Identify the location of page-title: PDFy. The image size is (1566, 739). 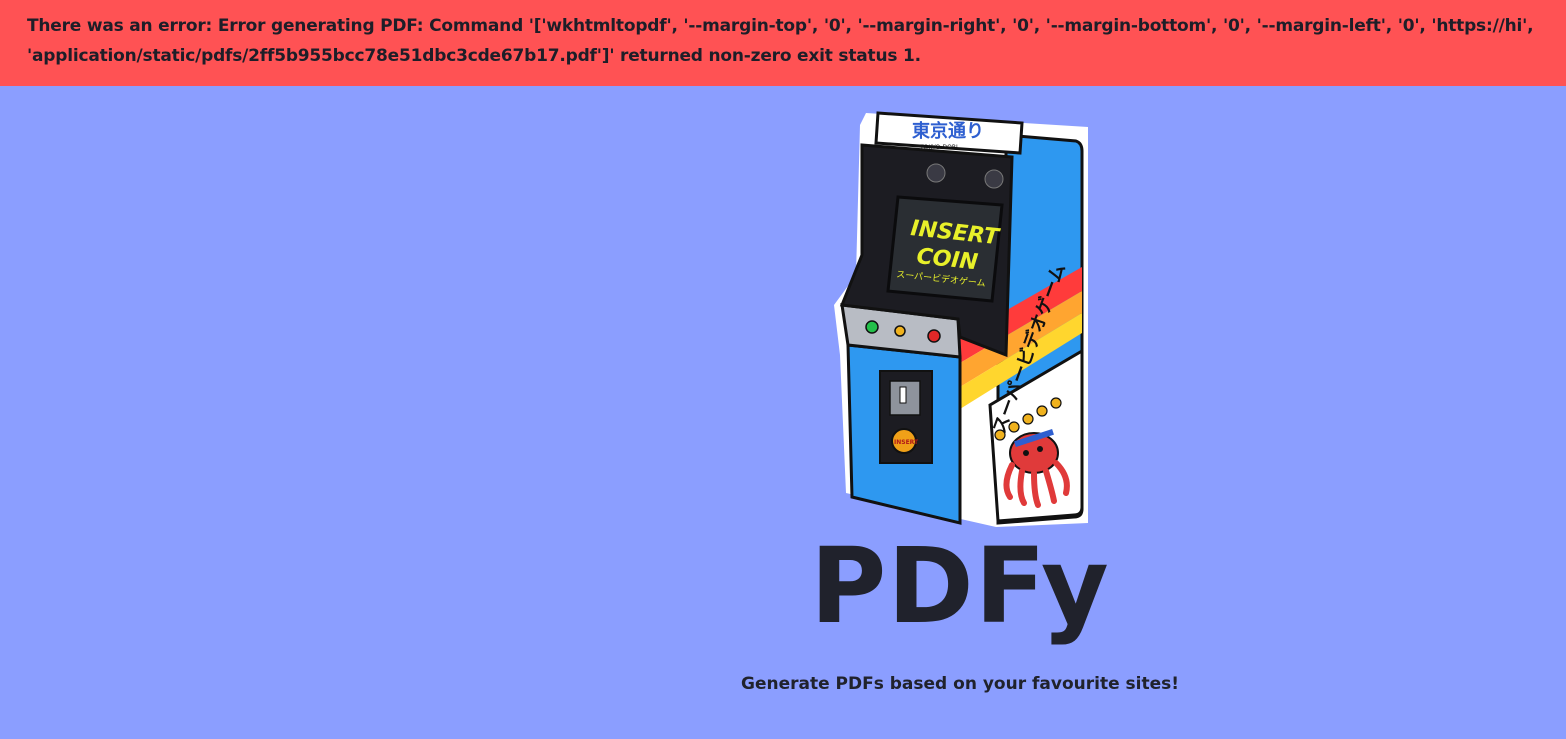
(960, 586).